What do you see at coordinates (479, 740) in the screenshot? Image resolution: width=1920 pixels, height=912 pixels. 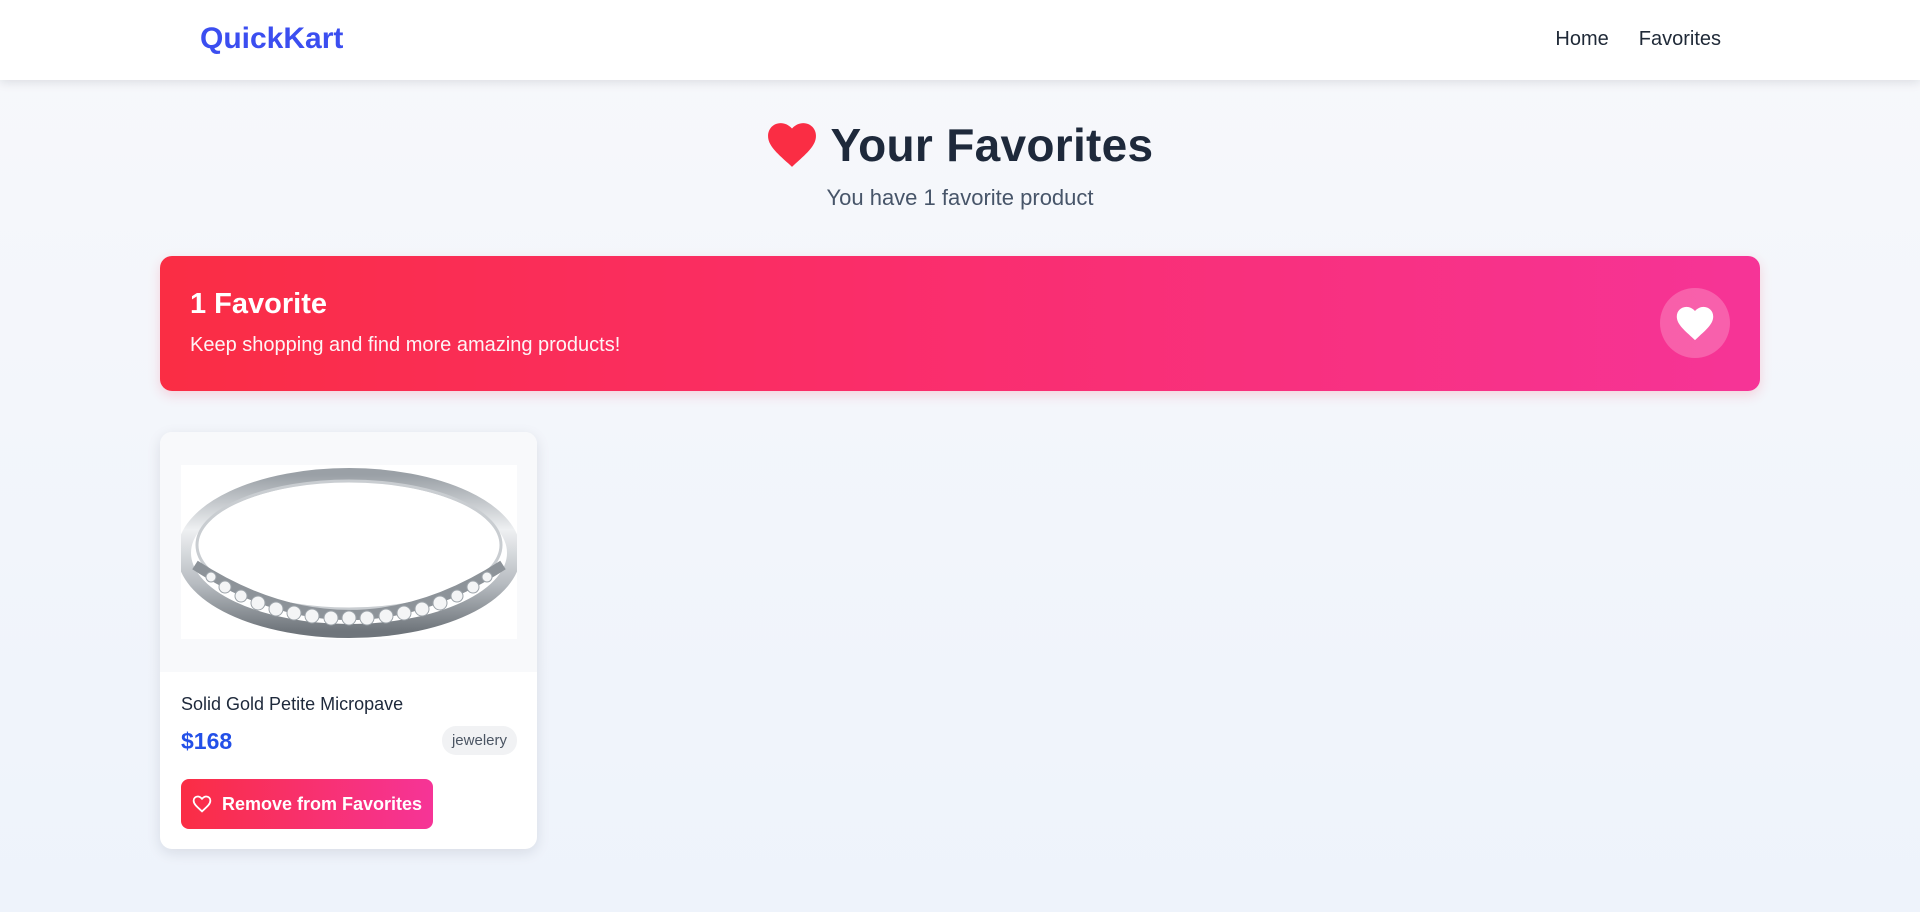 I see `category-badge: jewelery` at bounding box center [479, 740].